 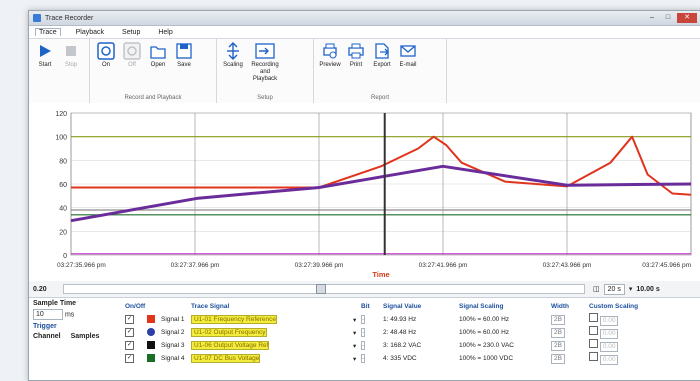 What do you see at coordinates (165, 32) in the screenshot?
I see `menu-help: Help` at bounding box center [165, 32].